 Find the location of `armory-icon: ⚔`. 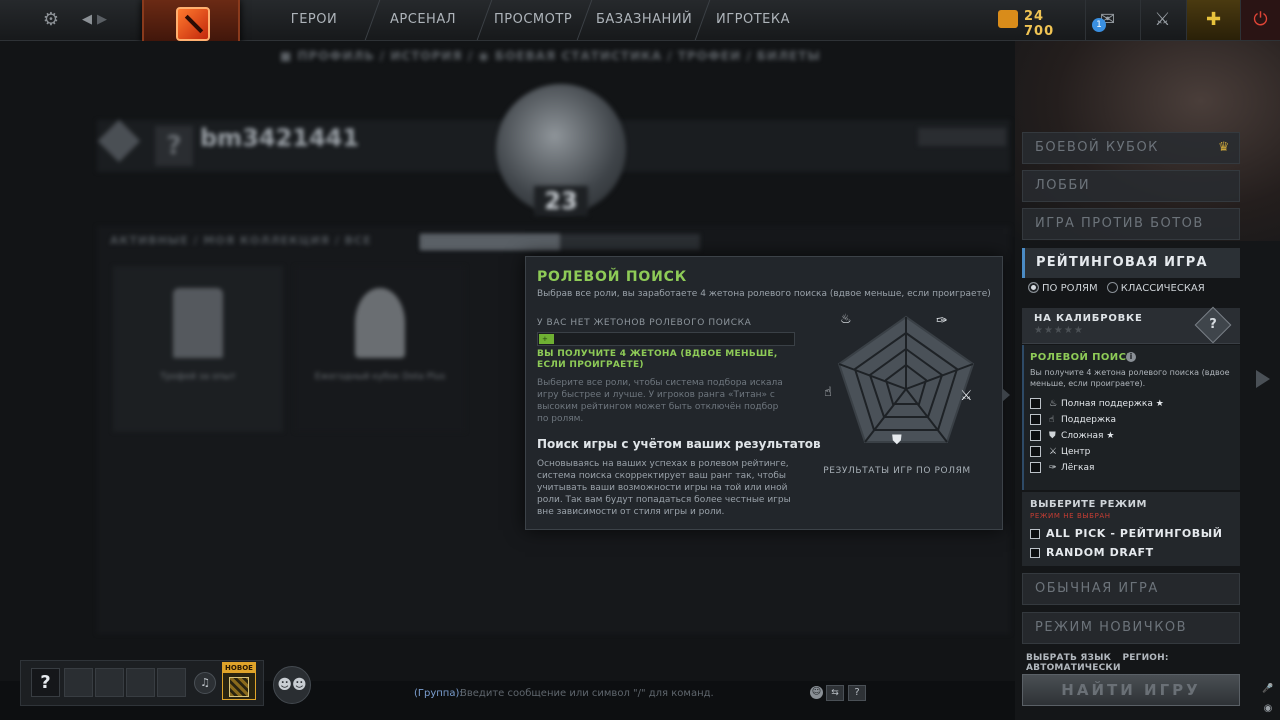

armory-icon: ⚔ is located at coordinates (1162, 20).